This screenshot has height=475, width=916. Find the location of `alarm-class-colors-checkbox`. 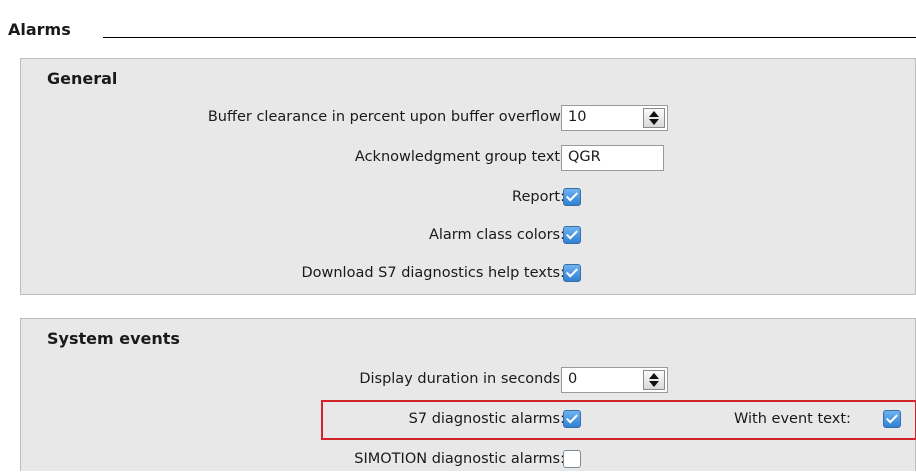

alarm-class-colors-checkbox is located at coordinates (572, 235).